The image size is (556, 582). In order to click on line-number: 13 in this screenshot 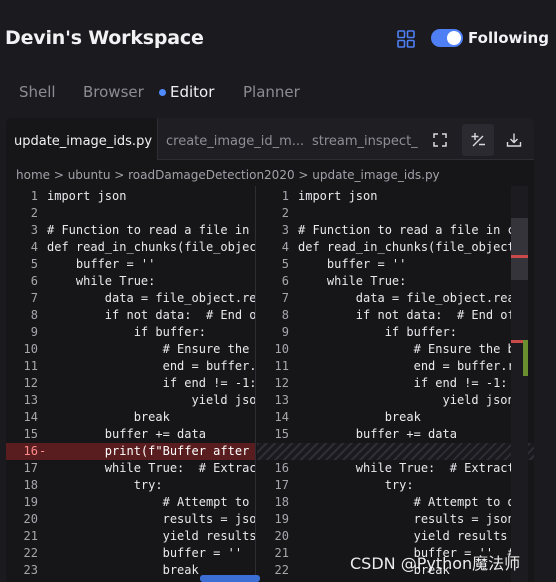, I will do `click(30, 400)`.